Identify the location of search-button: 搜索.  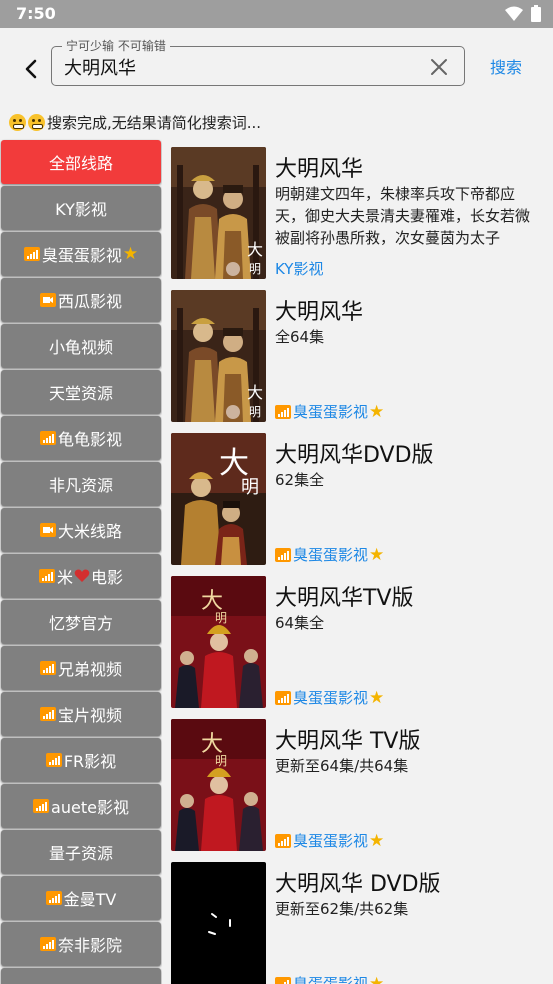
(506, 68).